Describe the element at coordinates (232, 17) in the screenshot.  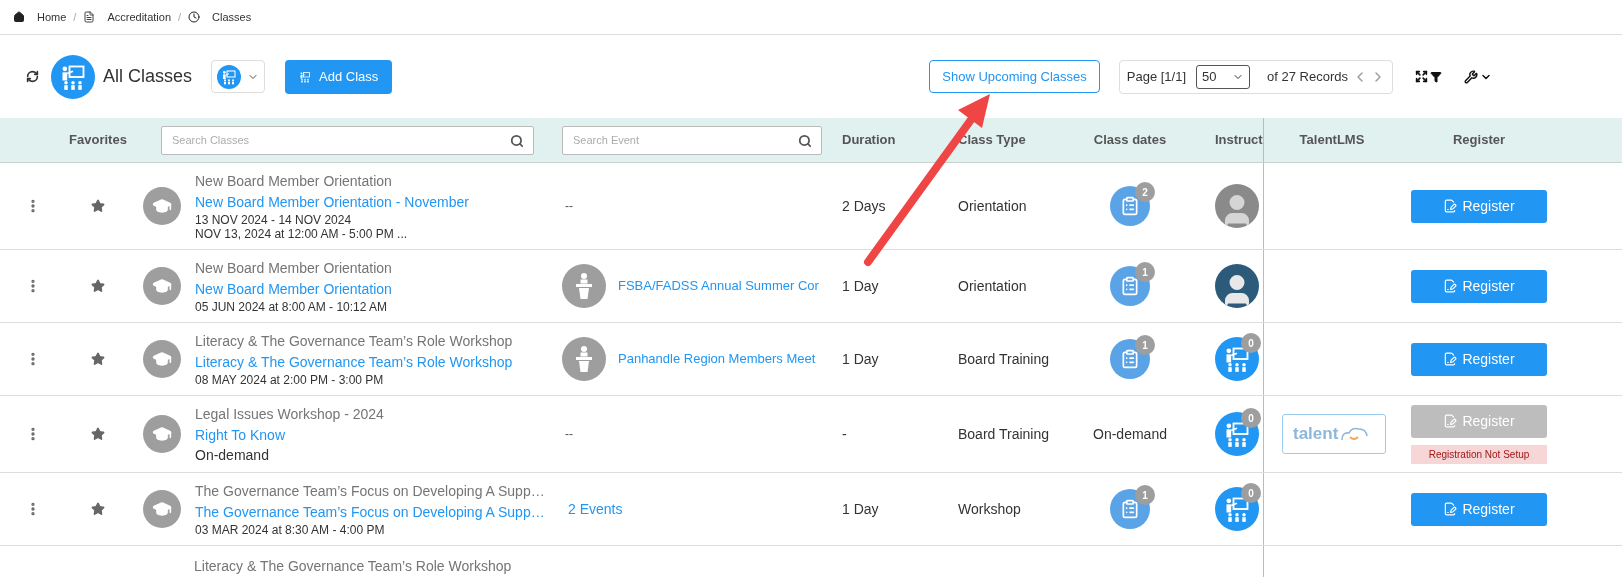
I see `breadcrumb-link: Classes` at that location.